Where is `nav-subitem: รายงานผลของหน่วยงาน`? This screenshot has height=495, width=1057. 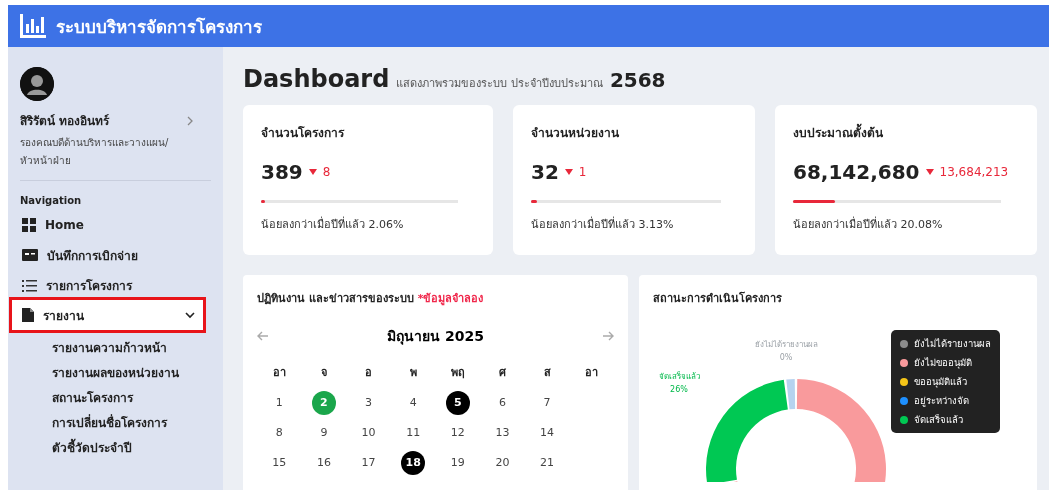 nav-subitem: รายงานผลของหน่วยงาน is located at coordinates (115, 373).